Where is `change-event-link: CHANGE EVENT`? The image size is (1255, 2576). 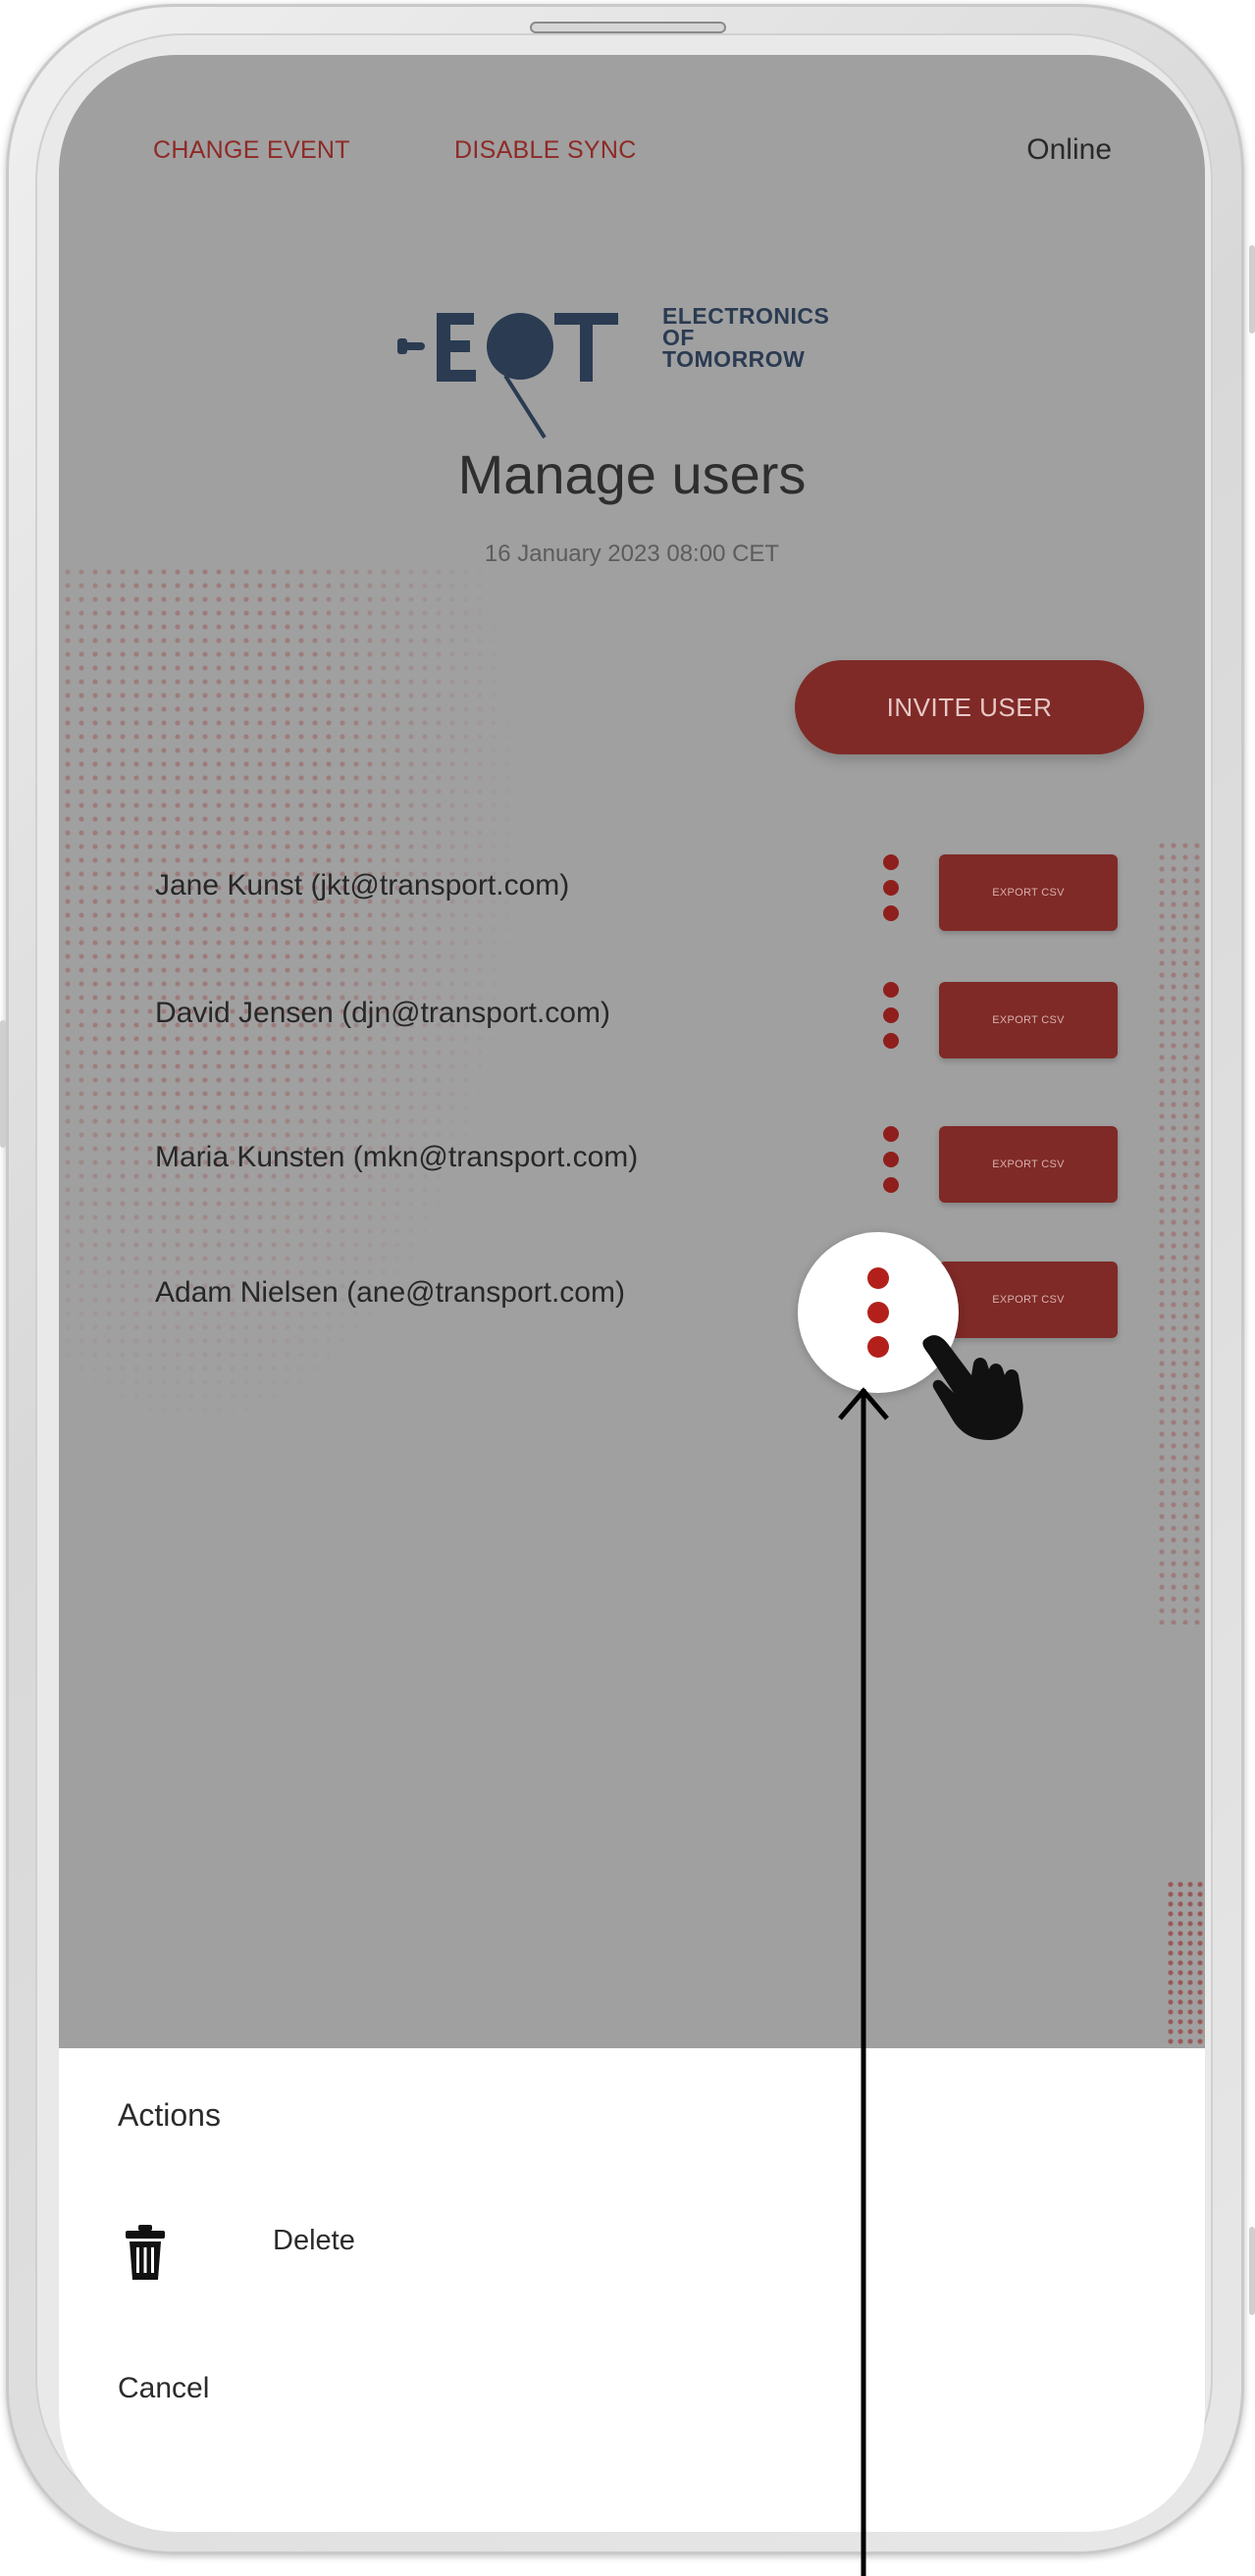
change-event-link: CHANGE EVENT is located at coordinates (252, 150).